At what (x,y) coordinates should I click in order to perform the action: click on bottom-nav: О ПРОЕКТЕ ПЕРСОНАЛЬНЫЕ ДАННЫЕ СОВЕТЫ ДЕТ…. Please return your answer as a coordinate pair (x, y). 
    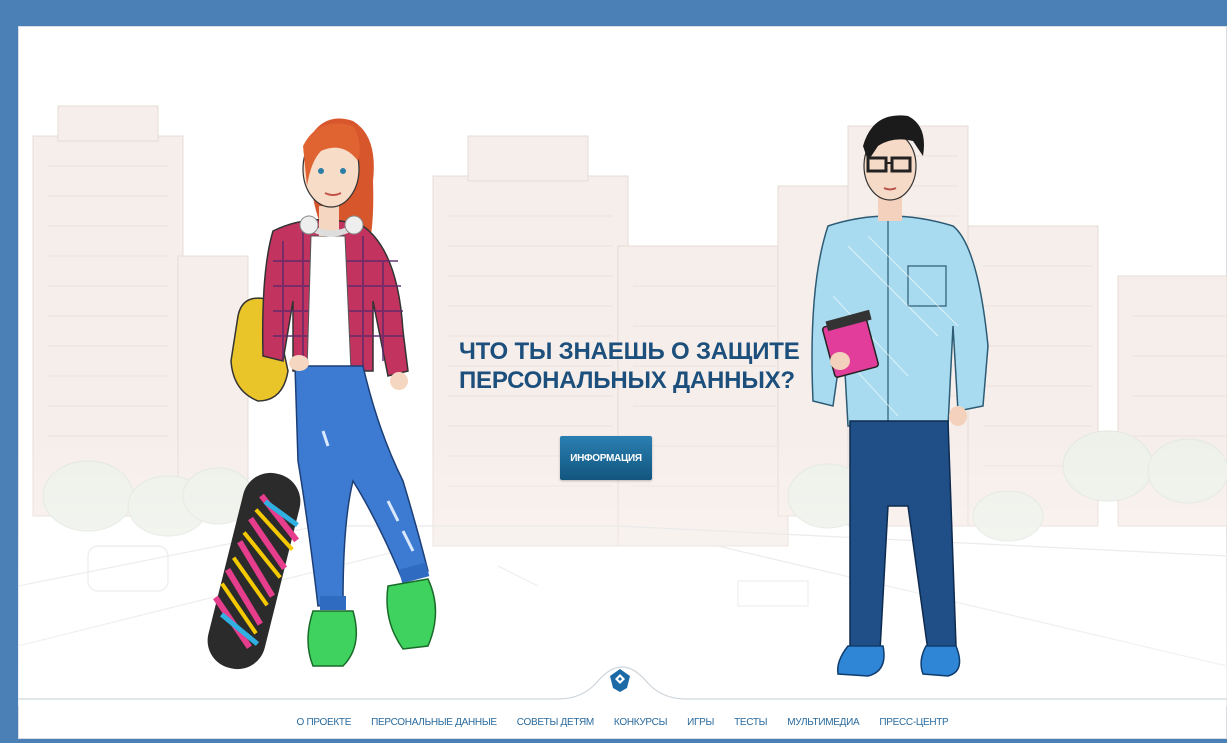
    Looking at the image, I should click on (622, 722).